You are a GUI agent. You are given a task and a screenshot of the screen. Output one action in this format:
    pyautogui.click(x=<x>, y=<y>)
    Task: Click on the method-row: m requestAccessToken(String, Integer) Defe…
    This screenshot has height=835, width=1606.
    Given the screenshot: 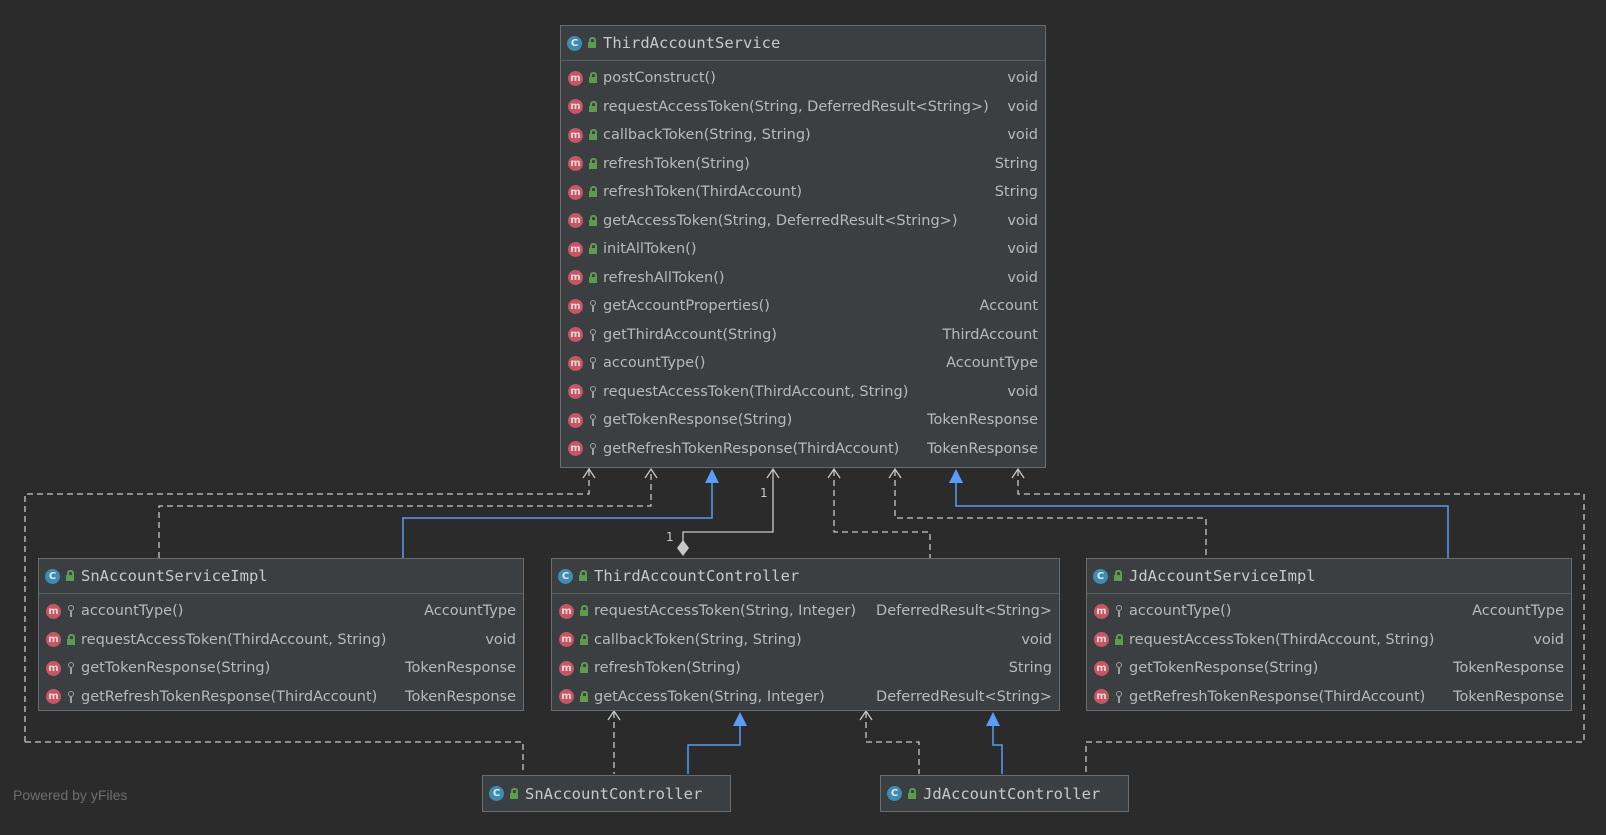 What is the action you would take?
    pyautogui.click(x=805, y=611)
    